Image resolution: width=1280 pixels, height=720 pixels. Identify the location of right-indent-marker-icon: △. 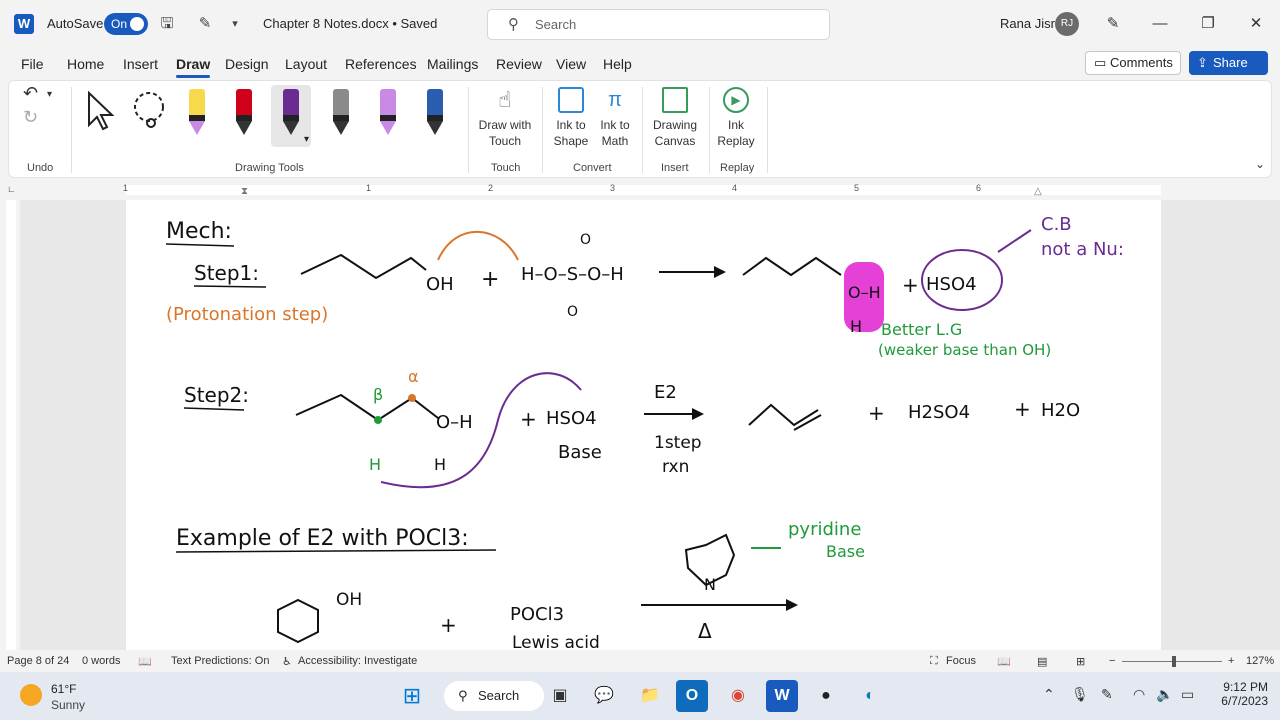
(1038, 191).